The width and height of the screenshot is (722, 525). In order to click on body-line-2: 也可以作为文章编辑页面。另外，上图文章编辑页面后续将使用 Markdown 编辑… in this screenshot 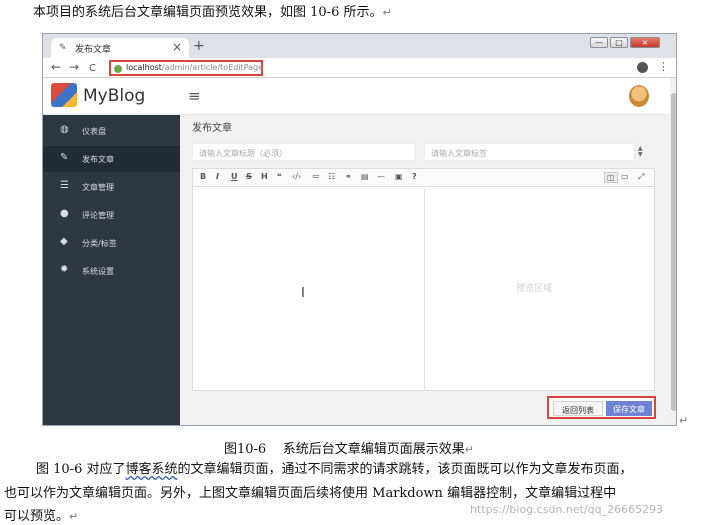, I will do `click(310, 494)`.